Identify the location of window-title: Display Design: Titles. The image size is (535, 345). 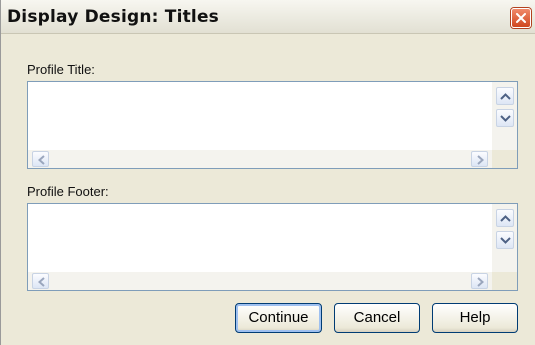
(113, 17).